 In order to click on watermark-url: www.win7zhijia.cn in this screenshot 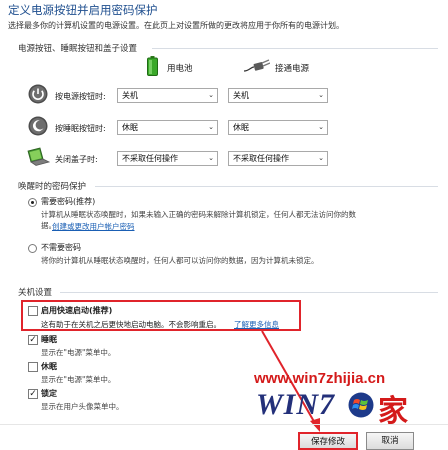, I will do `click(320, 378)`.